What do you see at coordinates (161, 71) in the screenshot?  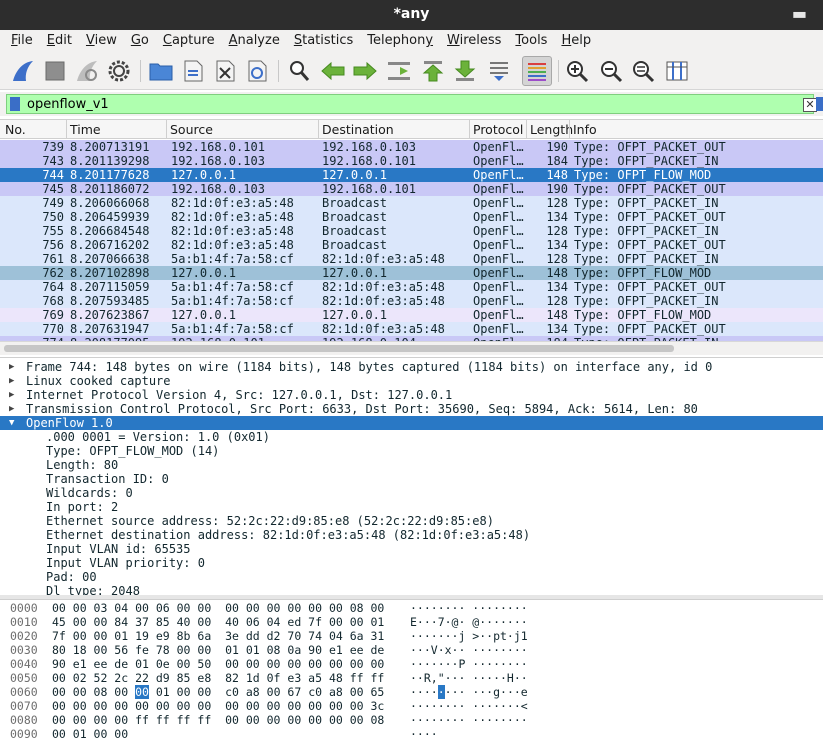 I see `open-folder-icon` at bounding box center [161, 71].